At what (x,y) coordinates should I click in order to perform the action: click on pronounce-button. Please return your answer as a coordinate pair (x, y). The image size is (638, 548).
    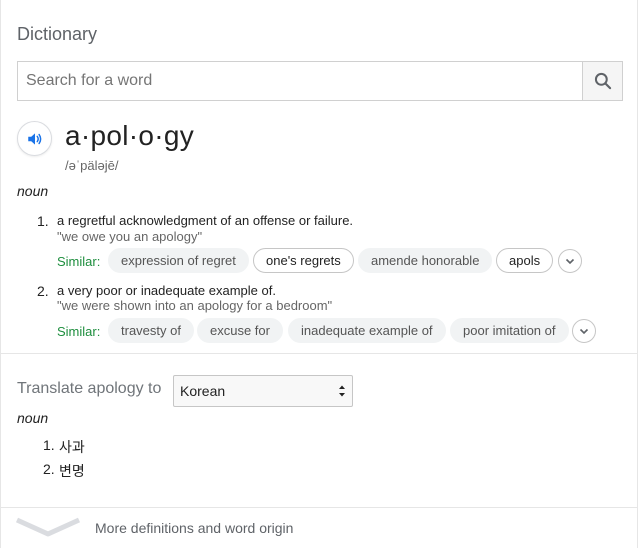
    Looking at the image, I should click on (34, 138).